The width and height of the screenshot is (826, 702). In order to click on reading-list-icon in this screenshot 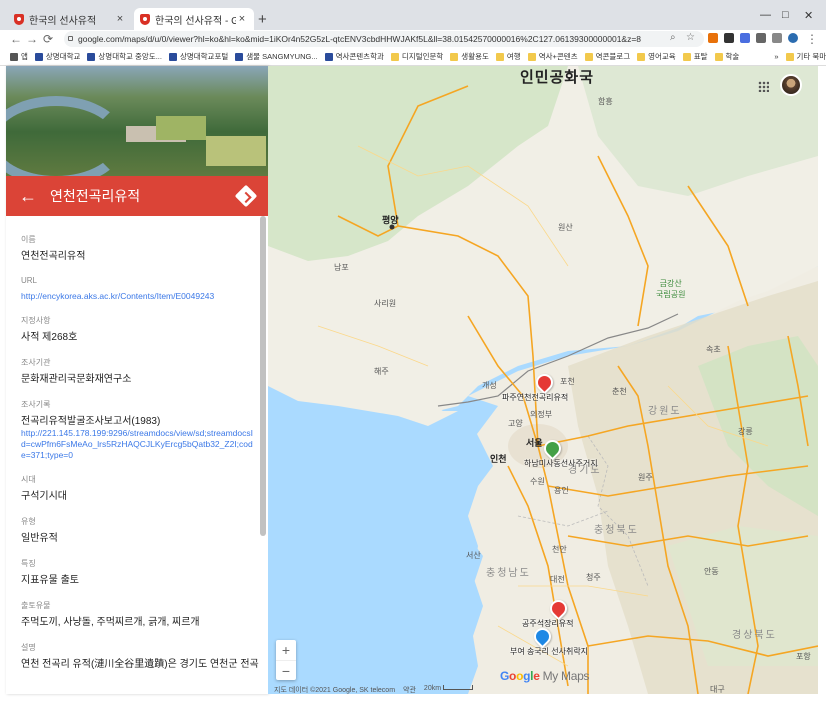, I will do `click(777, 38)`.